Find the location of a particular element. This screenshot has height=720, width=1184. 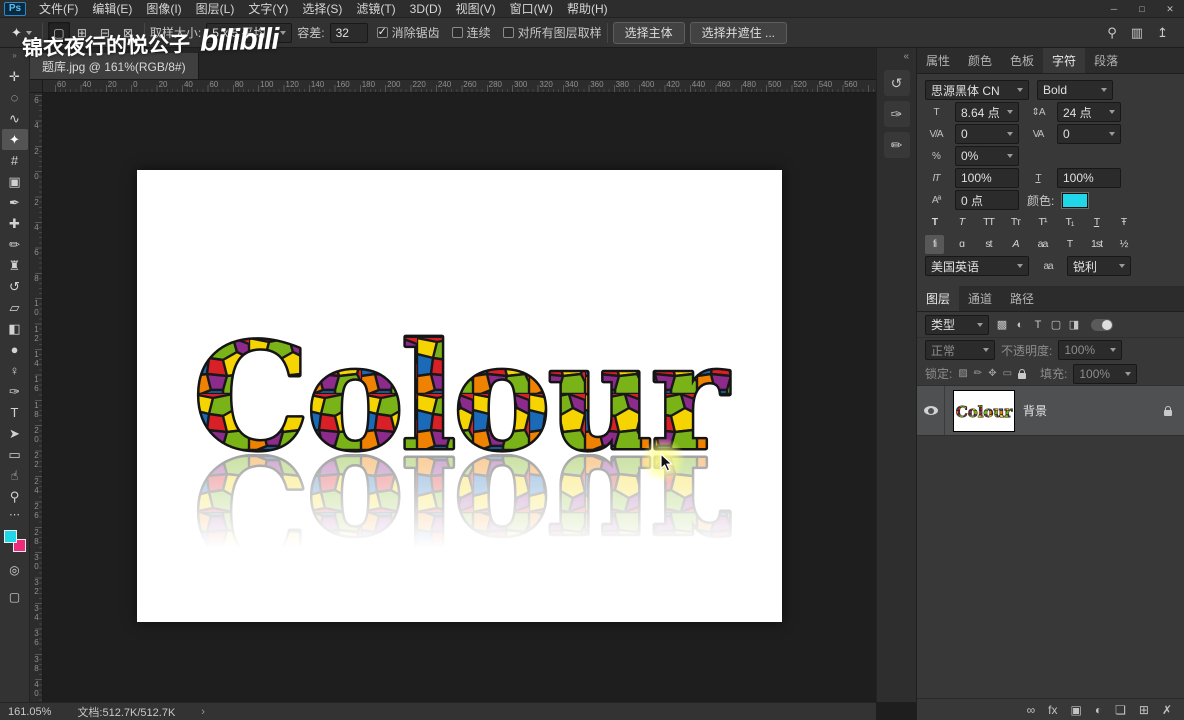

select-subject-button: 选择主体 is located at coordinates (648, 32).